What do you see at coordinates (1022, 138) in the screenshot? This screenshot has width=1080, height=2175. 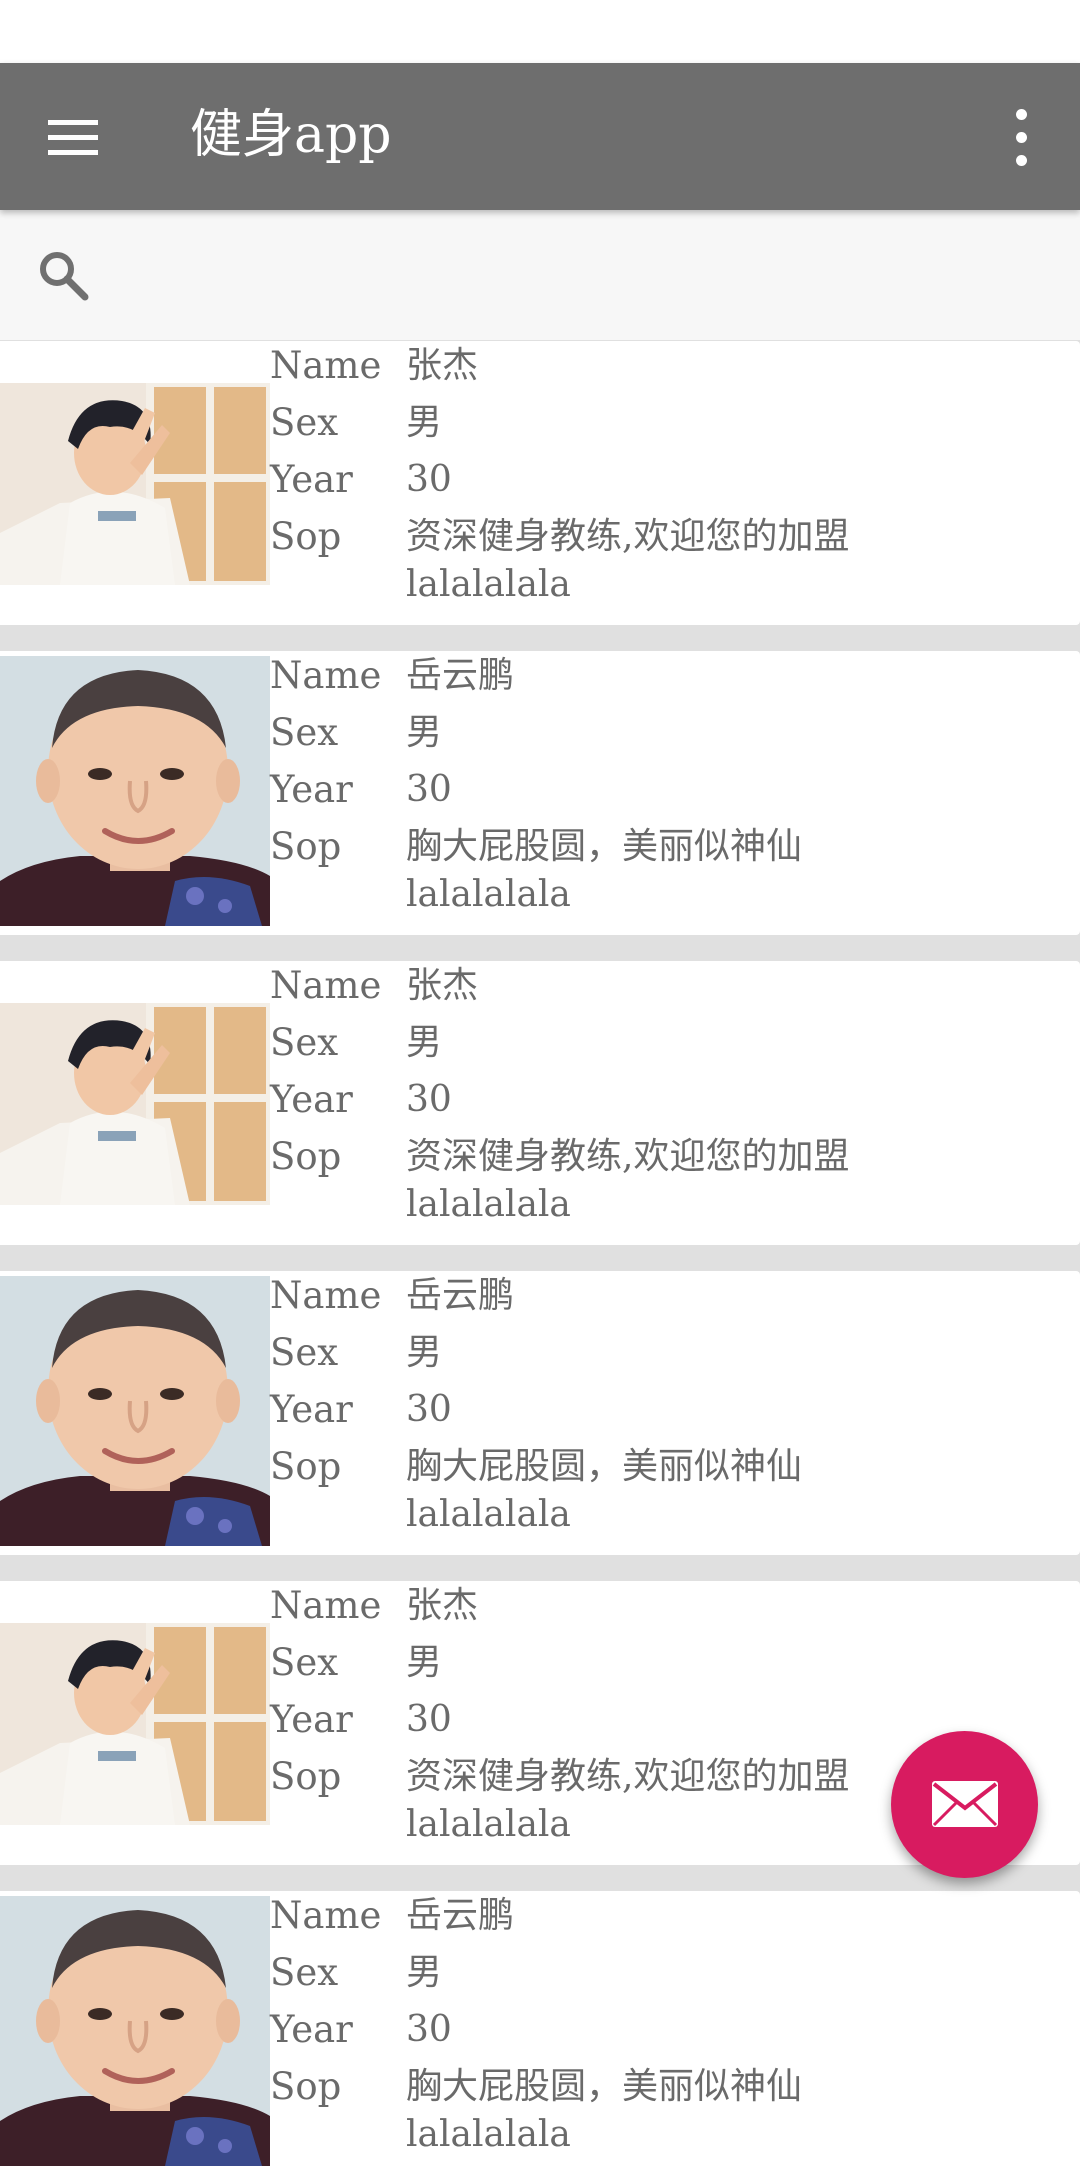 I see `more-vert-icon` at bounding box center [1022, 138].